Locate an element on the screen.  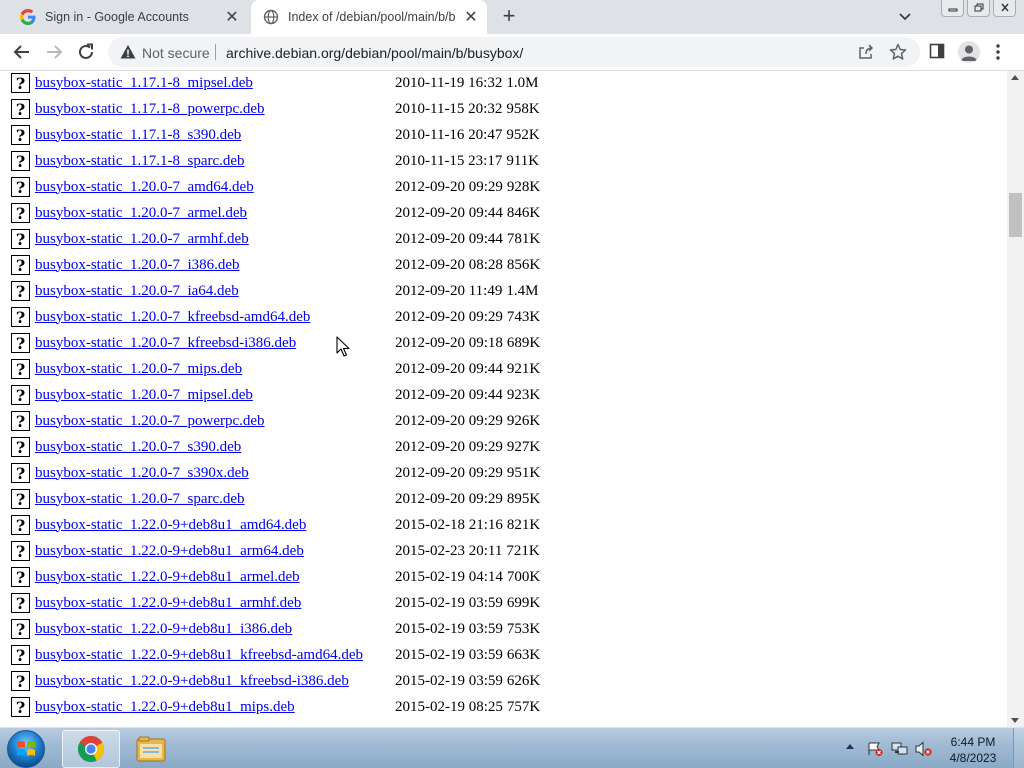
file-link: busybox-static_1.17.1-8_powerpc.deb is located at coordinates (215, 109).